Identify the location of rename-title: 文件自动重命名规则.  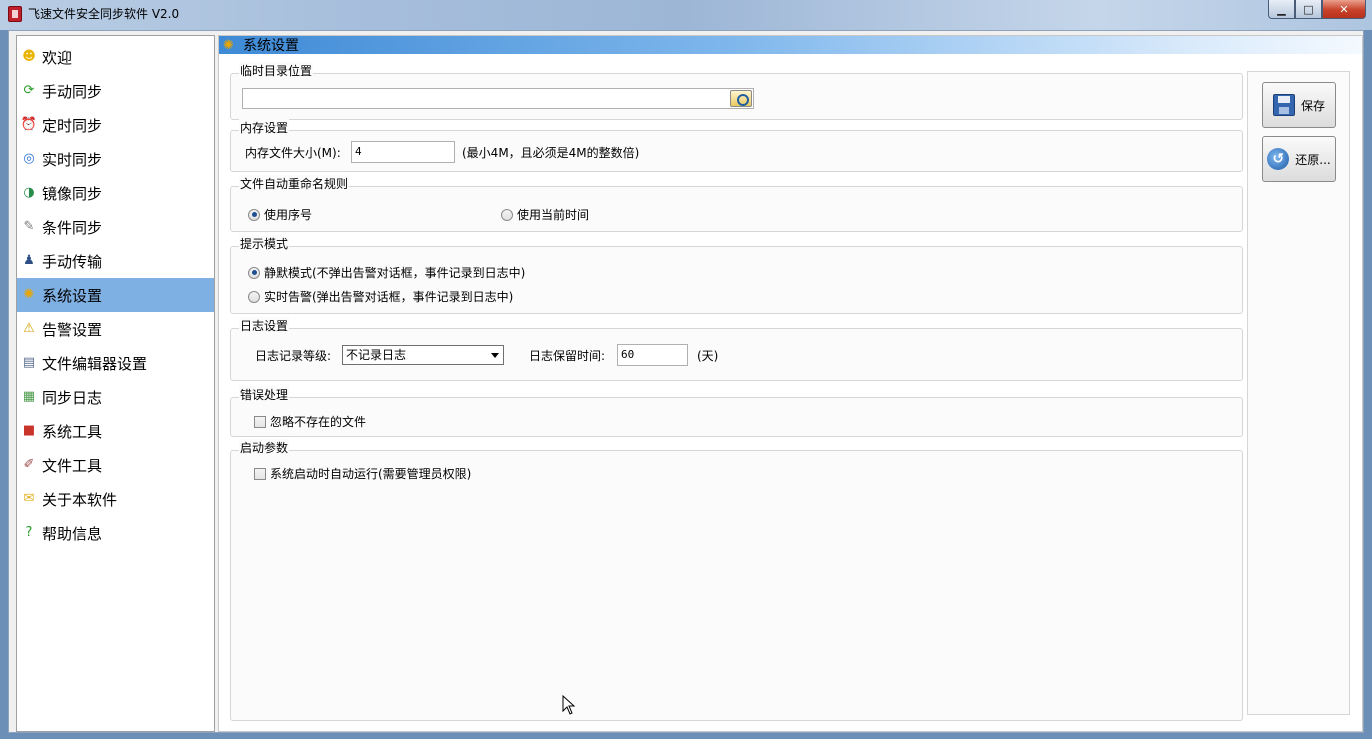
(294, 183).